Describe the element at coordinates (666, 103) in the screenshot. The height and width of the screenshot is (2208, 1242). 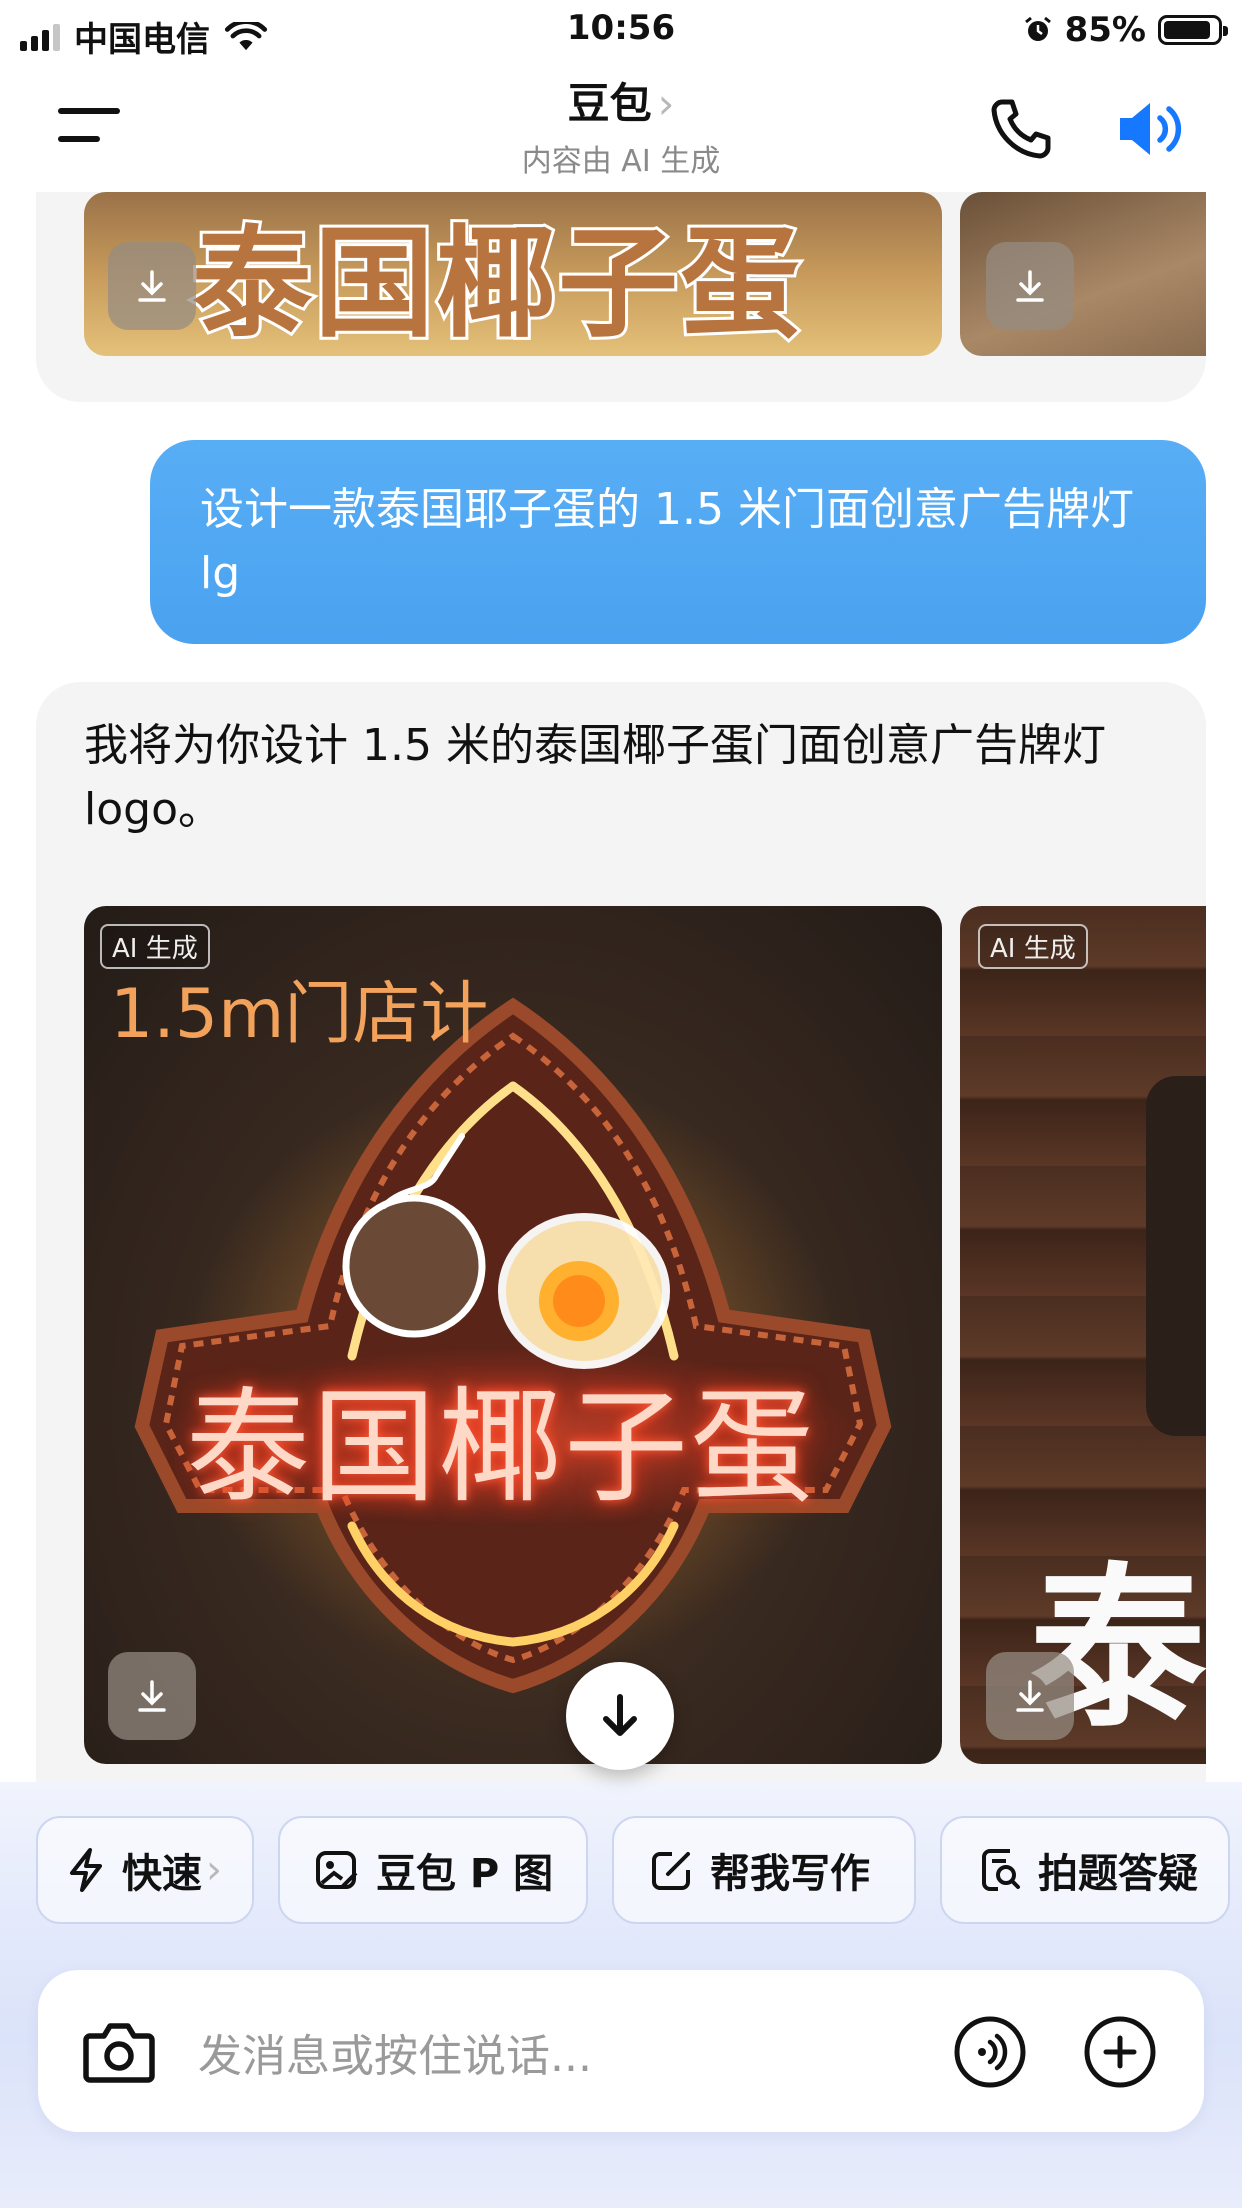
I see `title-chevron-icon: ›` at that location.